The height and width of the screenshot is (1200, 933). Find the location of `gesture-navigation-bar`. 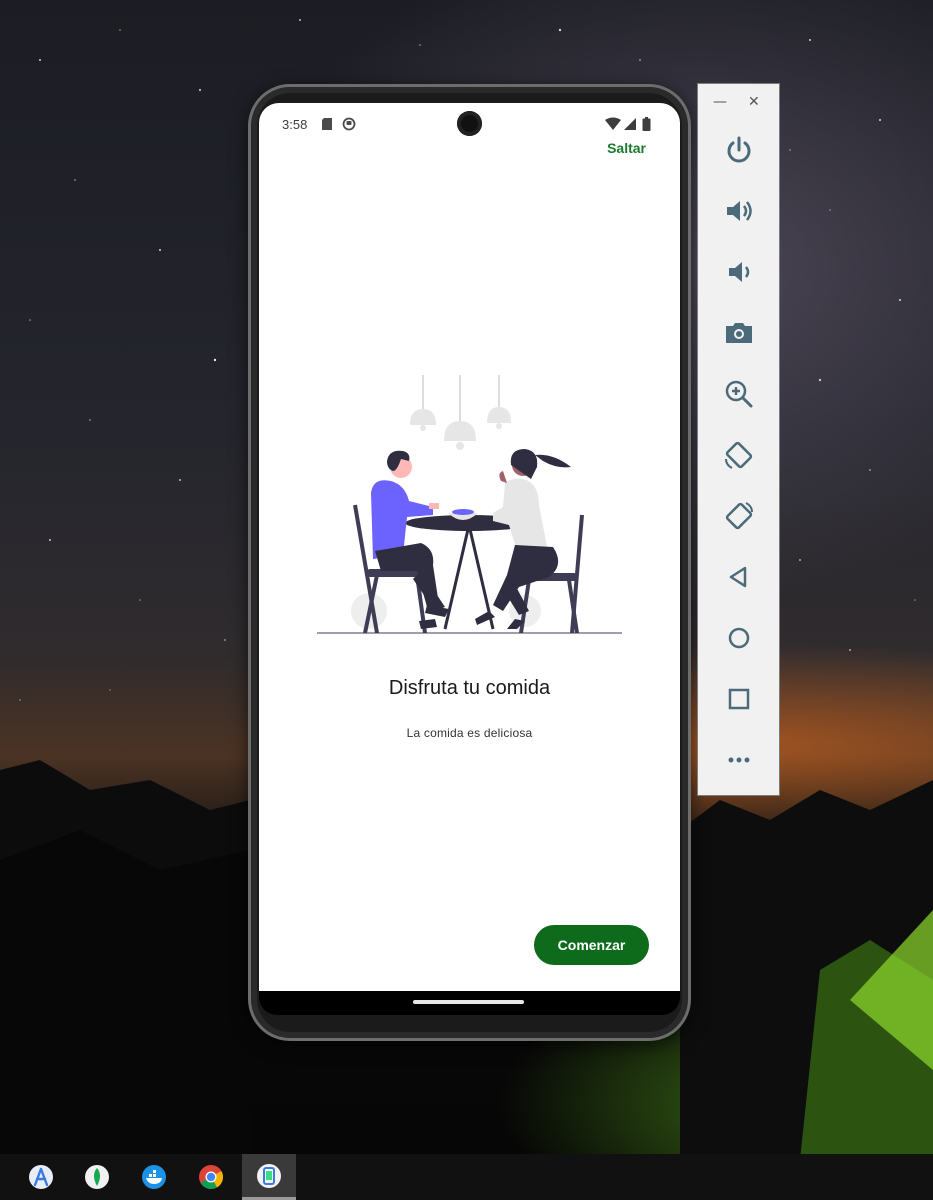

gesture-navigation-bar is located at coordinates (469, 1003).